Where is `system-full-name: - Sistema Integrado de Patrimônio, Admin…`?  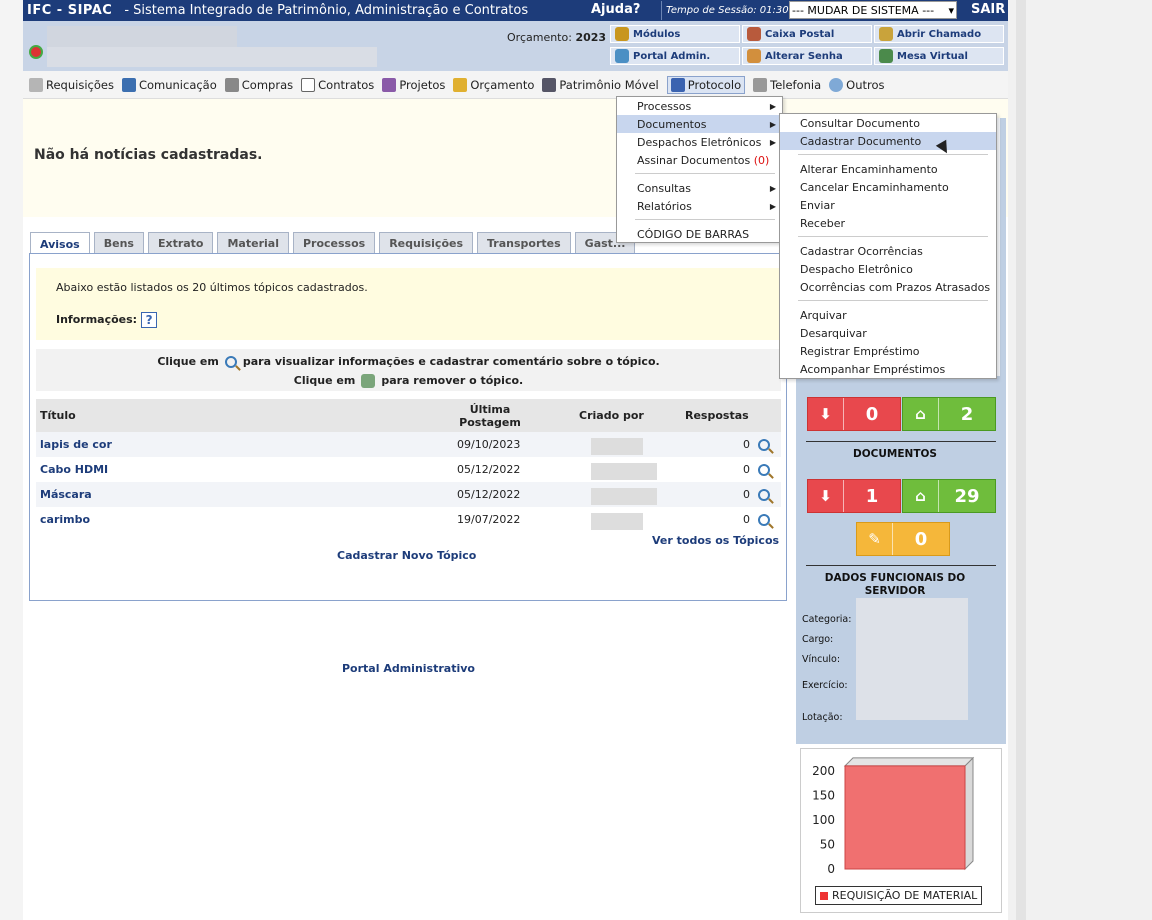 system-full-name: - Sistema Integrado de Patrimônio, Admin… is located at coordinates (326, 10).